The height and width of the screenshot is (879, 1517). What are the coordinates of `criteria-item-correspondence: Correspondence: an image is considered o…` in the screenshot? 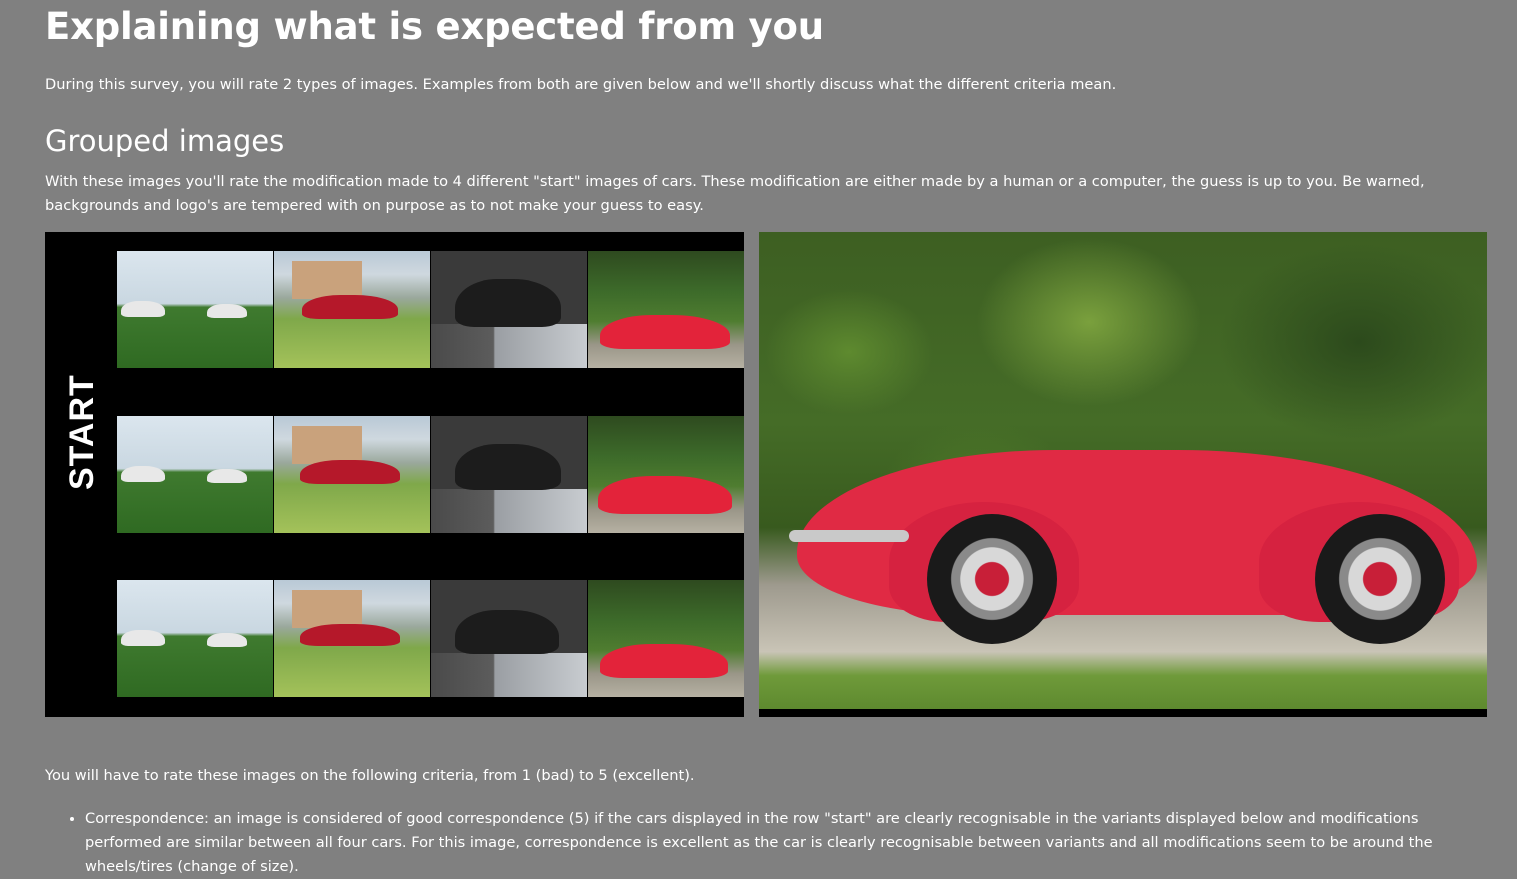 It's located at (780, 843).